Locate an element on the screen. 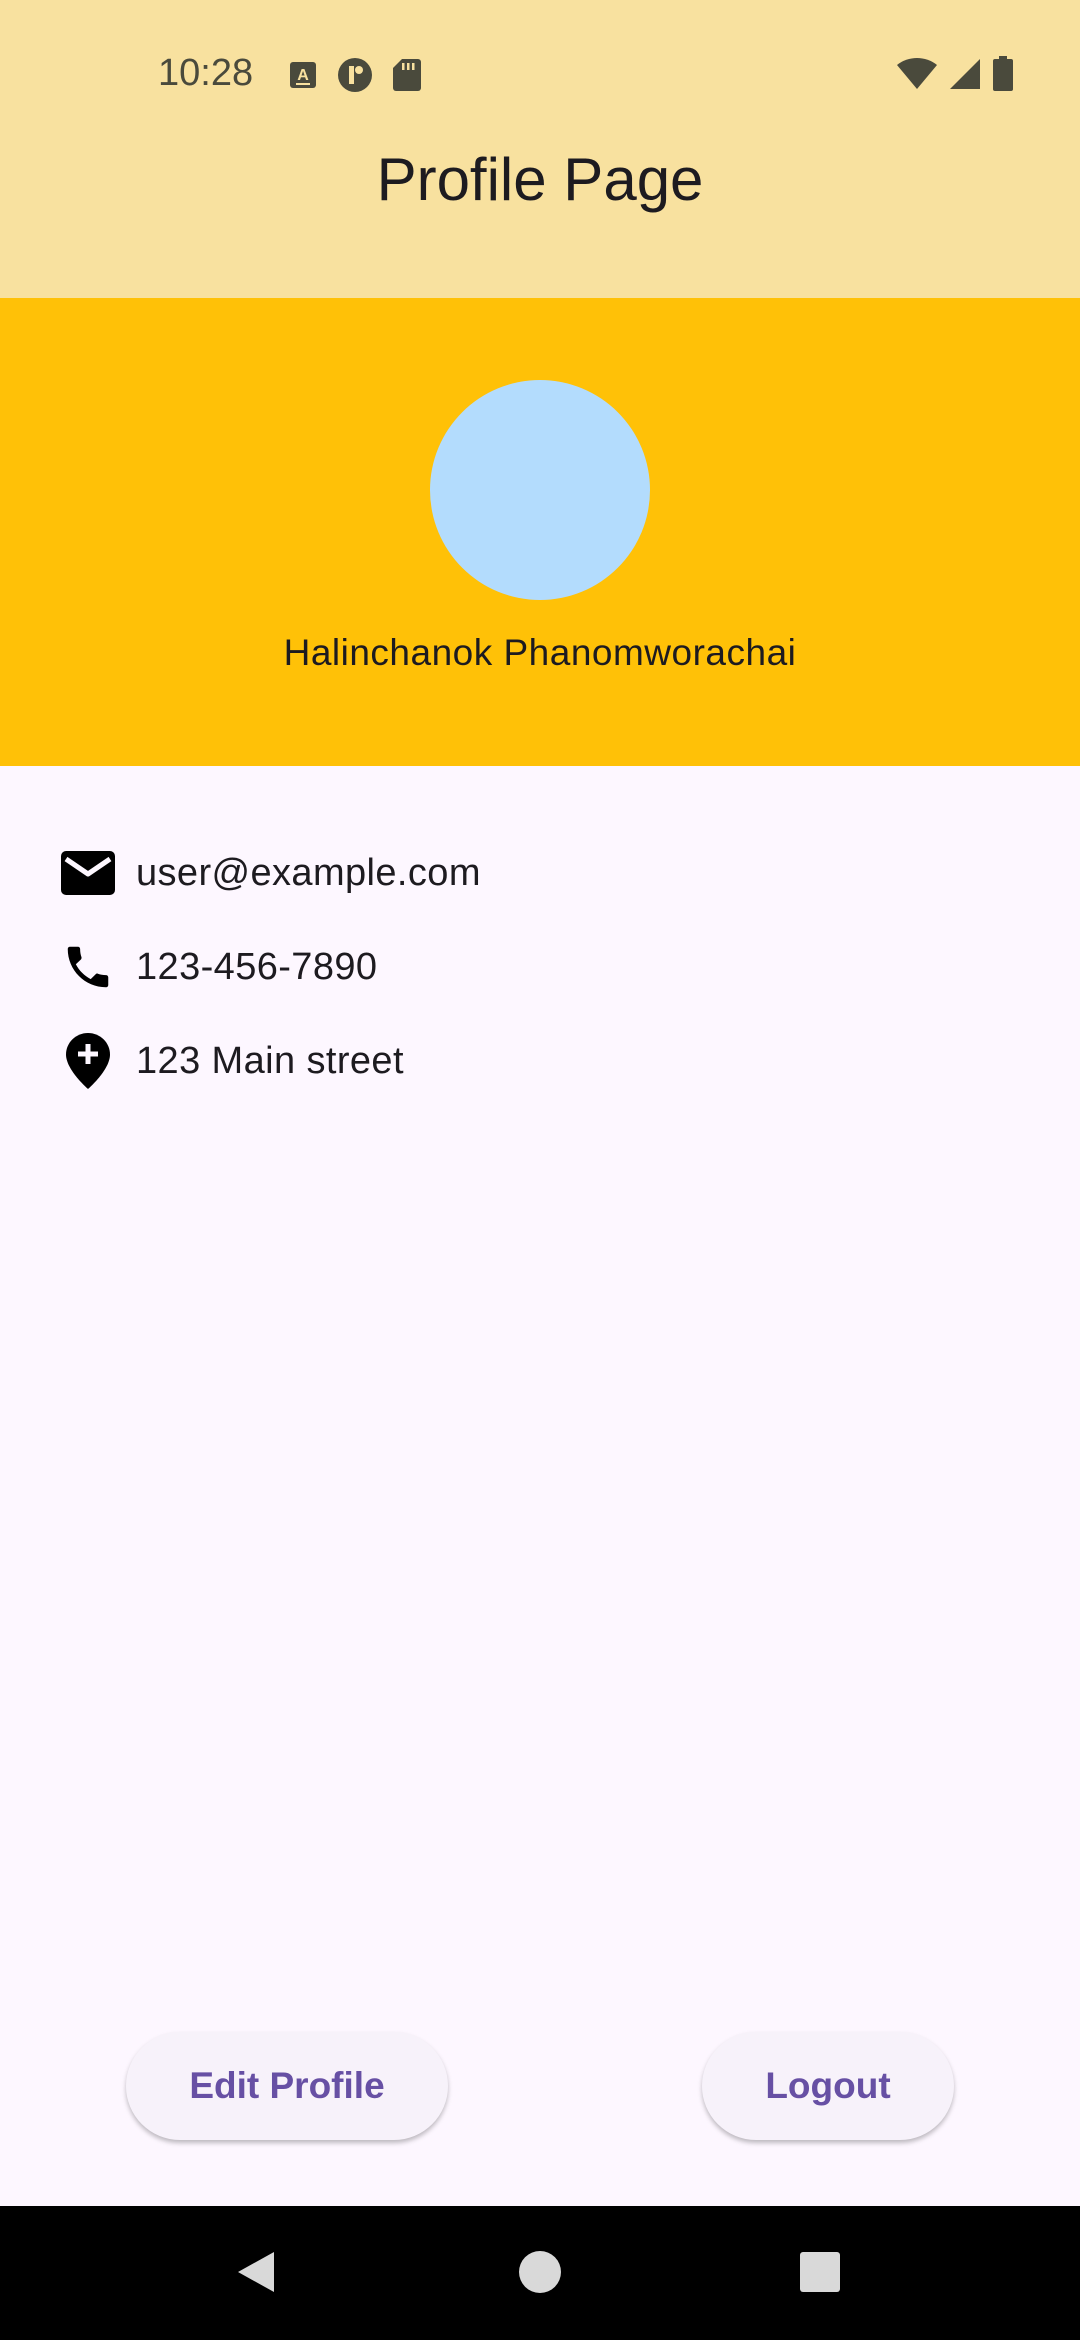  address-row: 123 Main street is located at coordinates (269, 1061).